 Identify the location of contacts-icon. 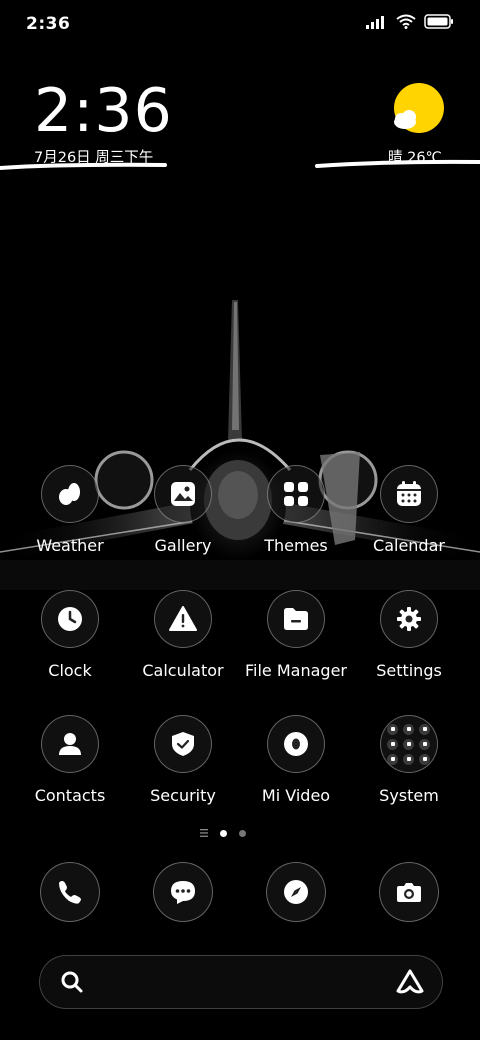
(70, 744).